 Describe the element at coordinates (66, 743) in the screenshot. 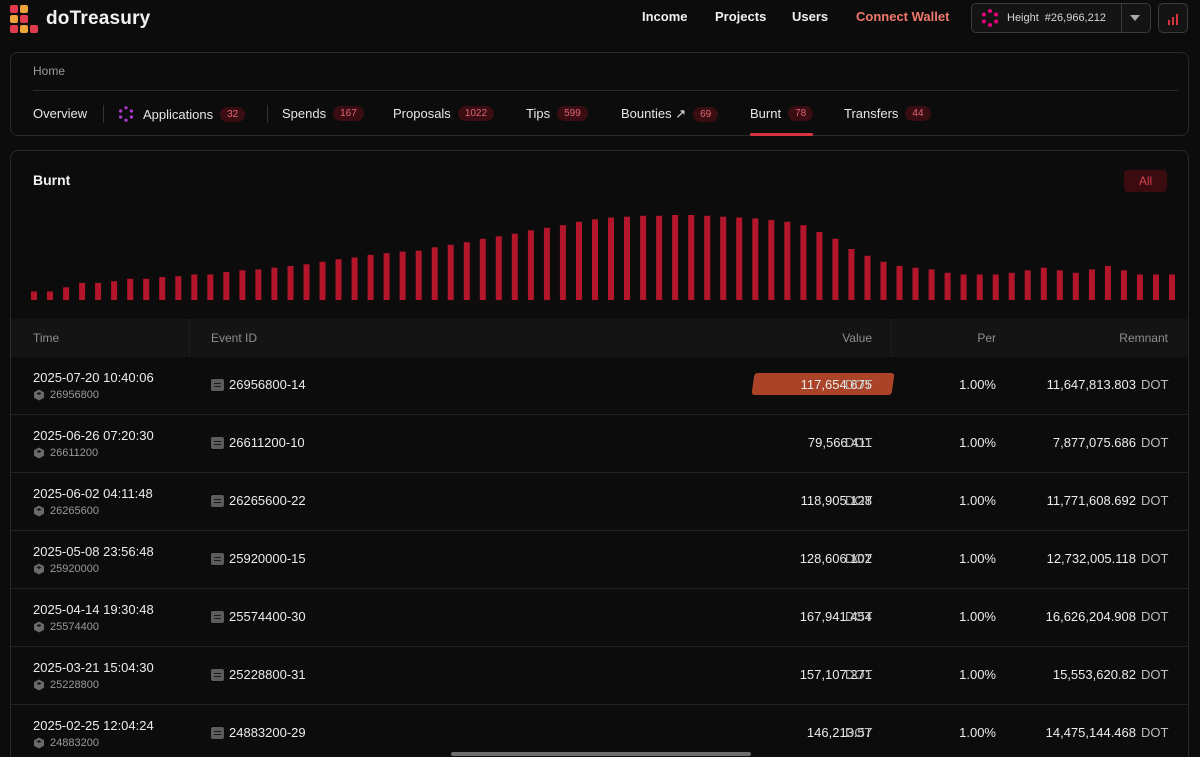

I see `row-block: 24883200` at that location.